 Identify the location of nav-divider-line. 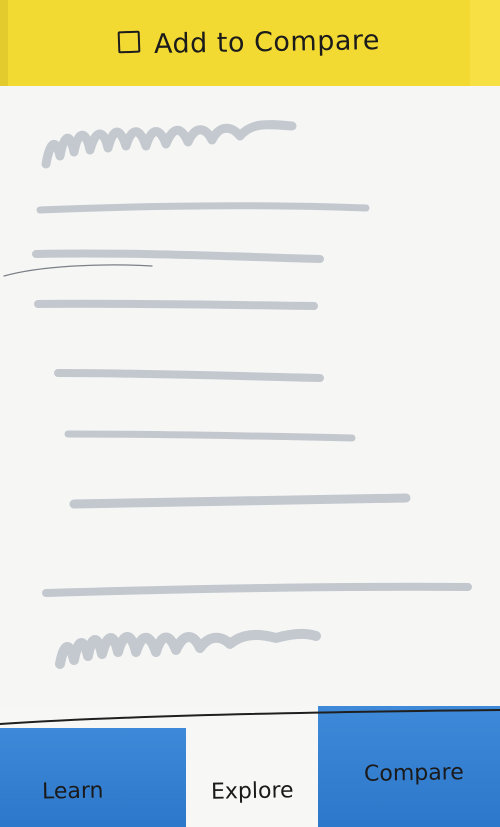
(250, 717).